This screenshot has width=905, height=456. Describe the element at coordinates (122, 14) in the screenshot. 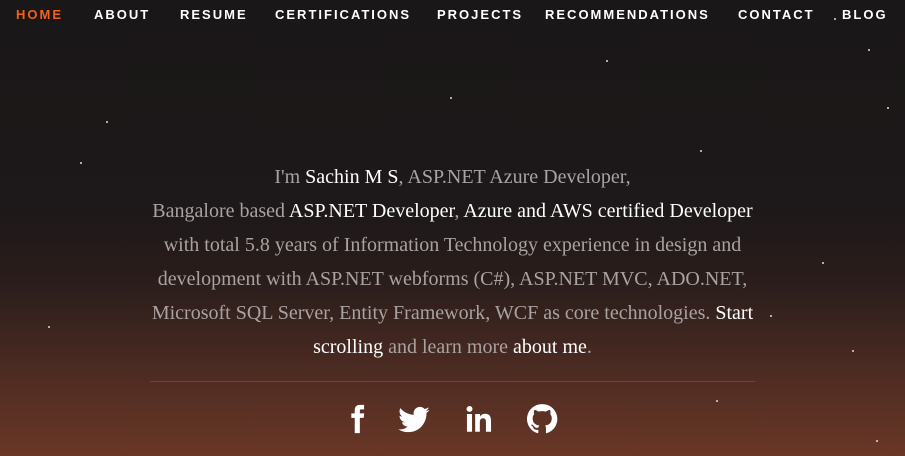

I see `nav-about: ABOUT` at that location.